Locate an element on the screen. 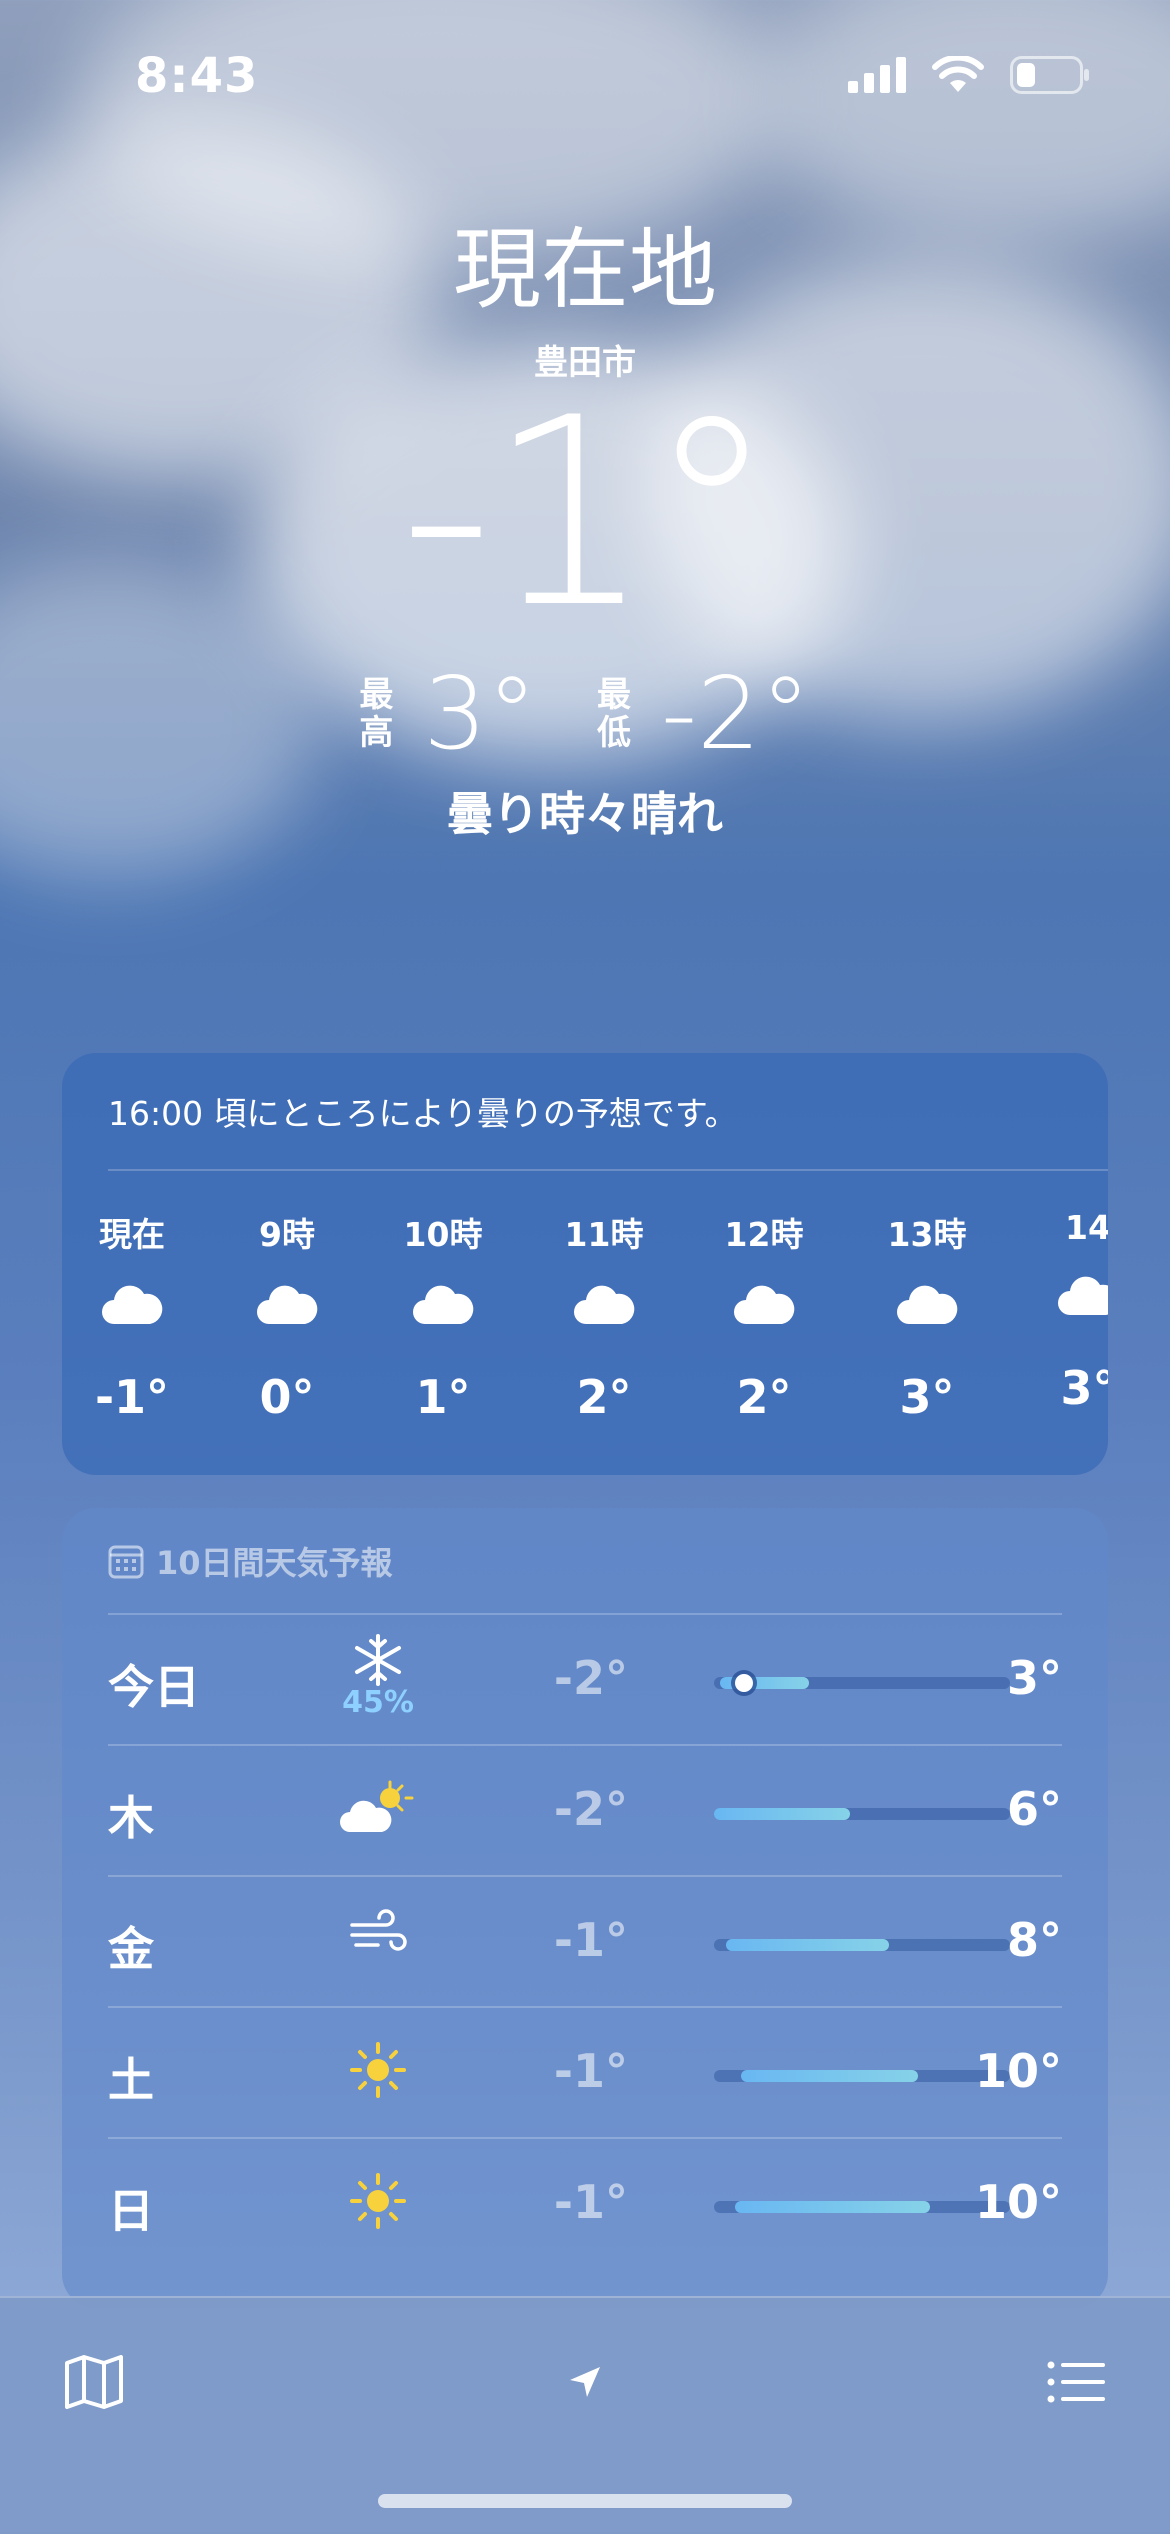  hourly-item: 12時 2° is located at coordinates (764, 1316).